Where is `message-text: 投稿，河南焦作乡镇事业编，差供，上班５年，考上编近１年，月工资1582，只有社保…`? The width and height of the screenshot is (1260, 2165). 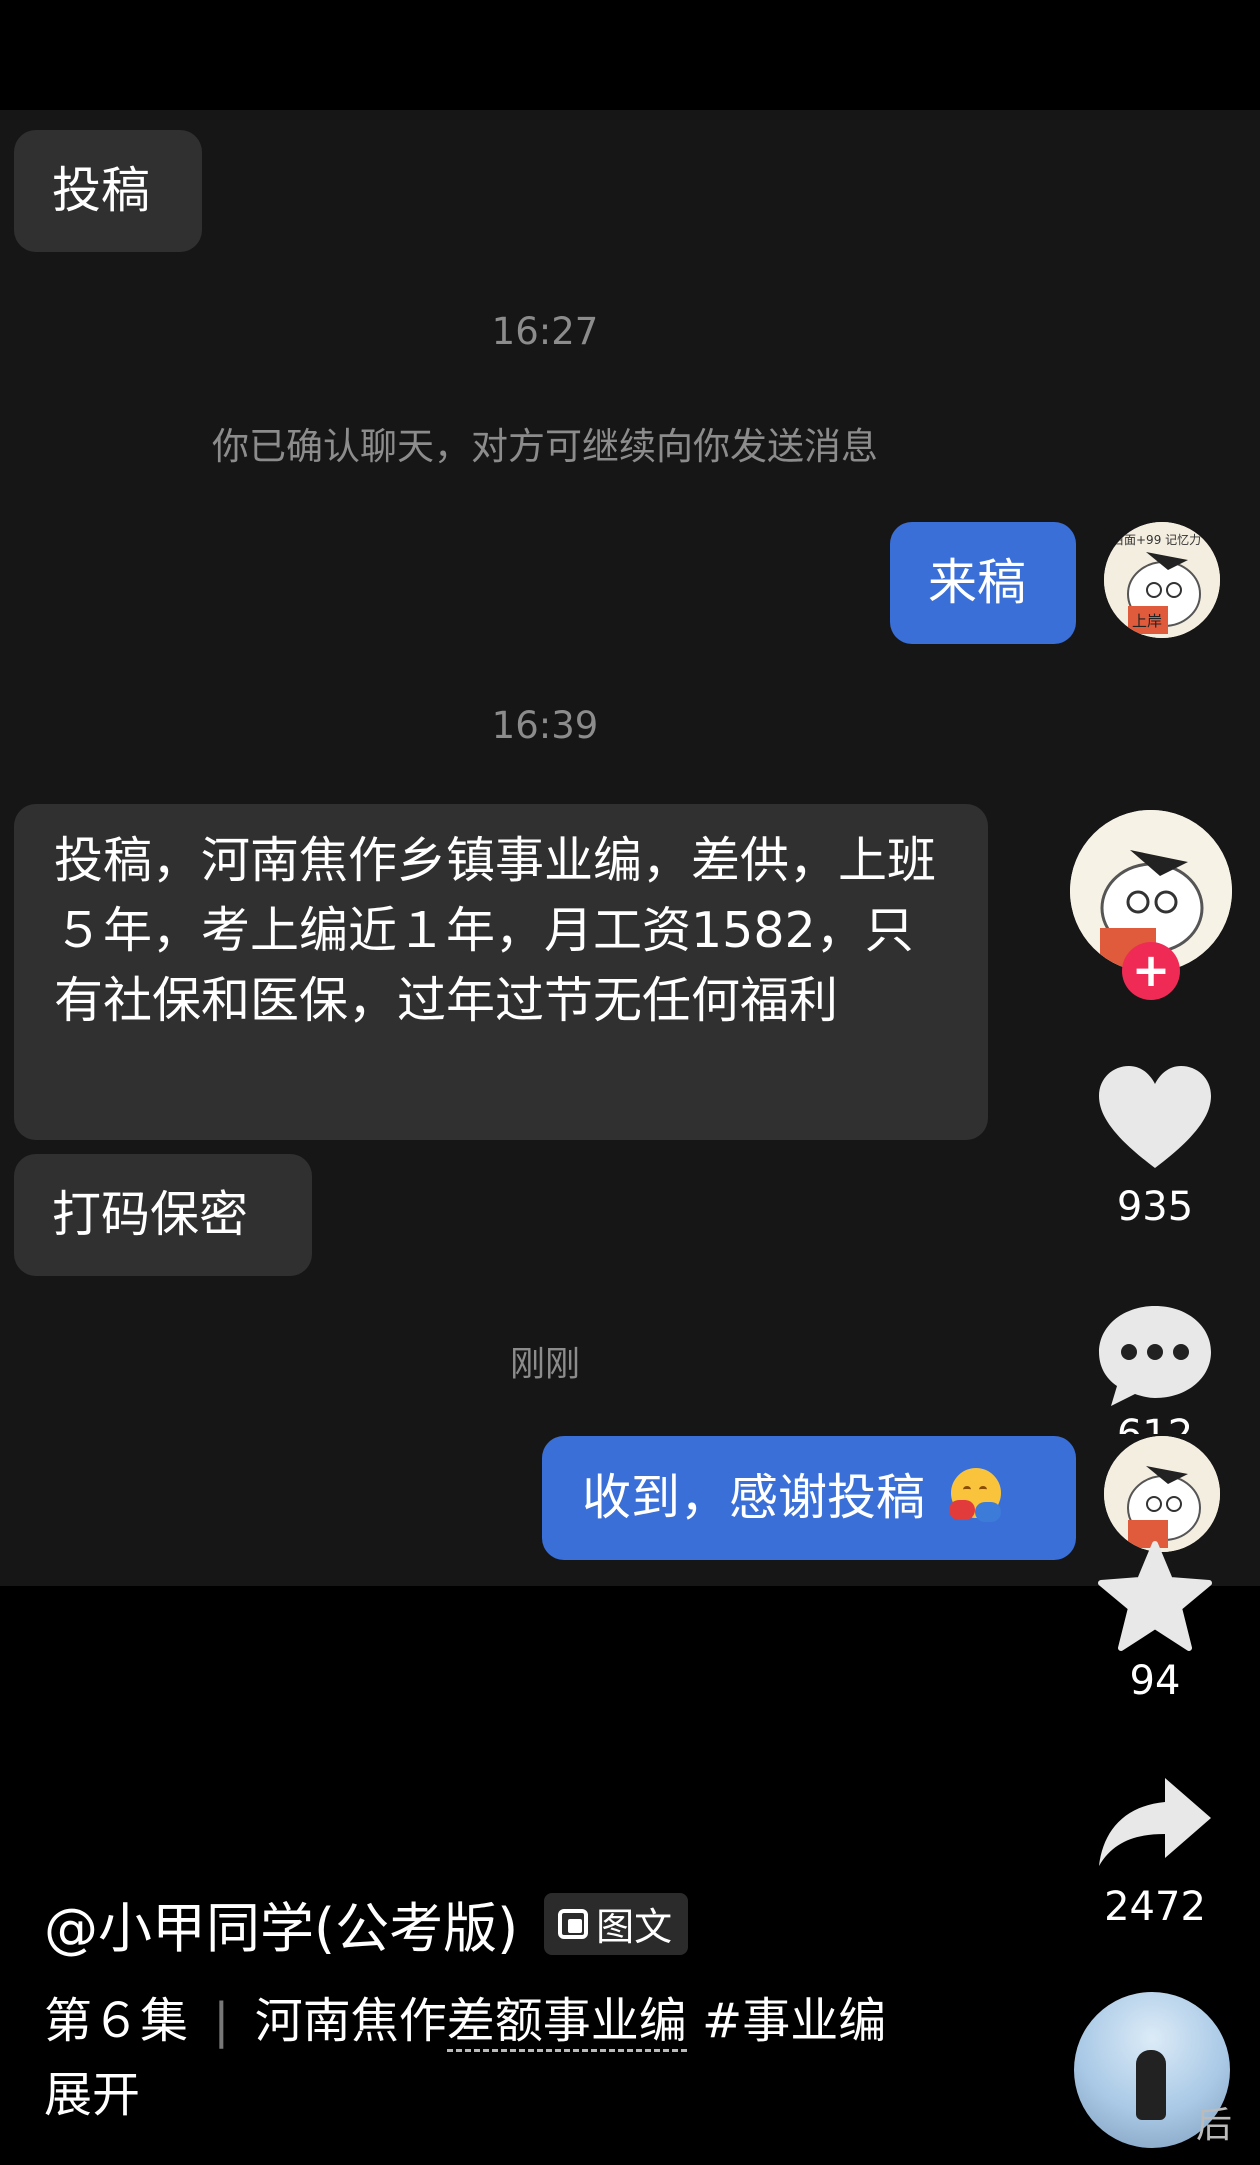 message-text: 投稿，河南焦作乡镇事业编，差供，上班５年，考上编近１年，月工资1582，只有社保… is located at coordinates (495, 930).